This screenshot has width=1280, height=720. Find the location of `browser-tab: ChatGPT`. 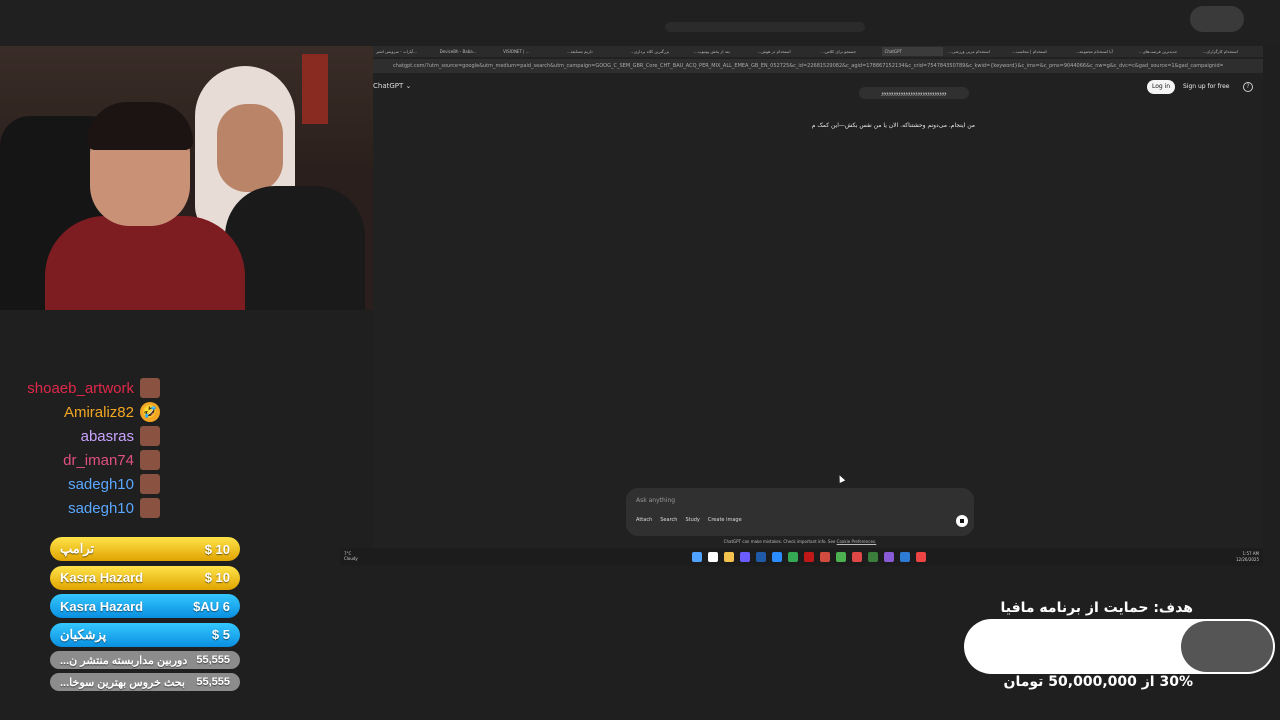

browser-tab: ChatGPT is located at coordinates (912, 51).